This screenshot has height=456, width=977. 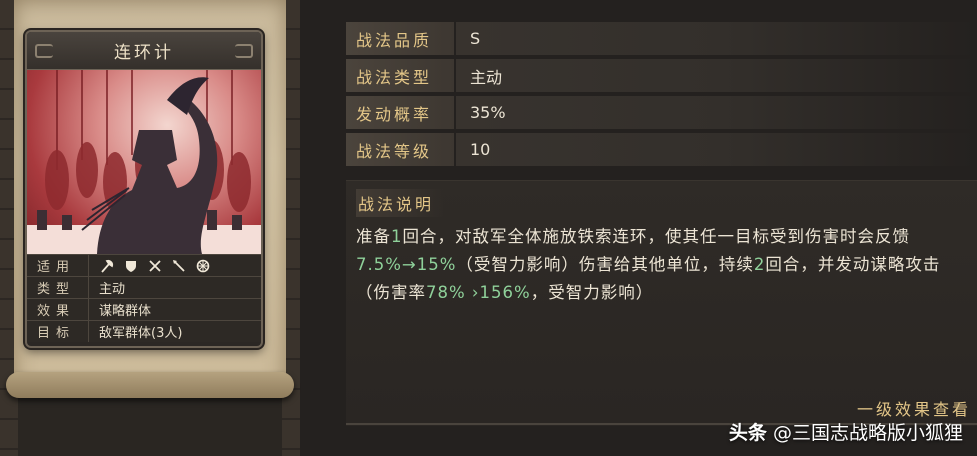 I want to click on row-target: 目标 敌军群体(3人), so click(x=144, y=331).